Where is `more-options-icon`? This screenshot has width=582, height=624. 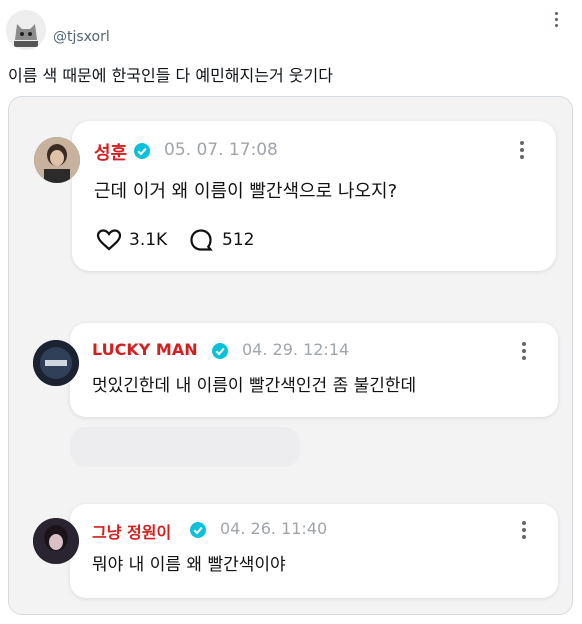 more-options-icon is located at coordinates (556, 22).